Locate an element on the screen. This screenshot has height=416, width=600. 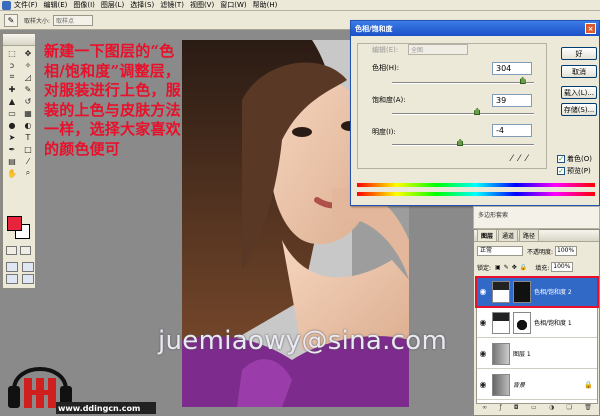
preview-checkbox: ✓ 预览(P) is located at coordinates (574, 171).